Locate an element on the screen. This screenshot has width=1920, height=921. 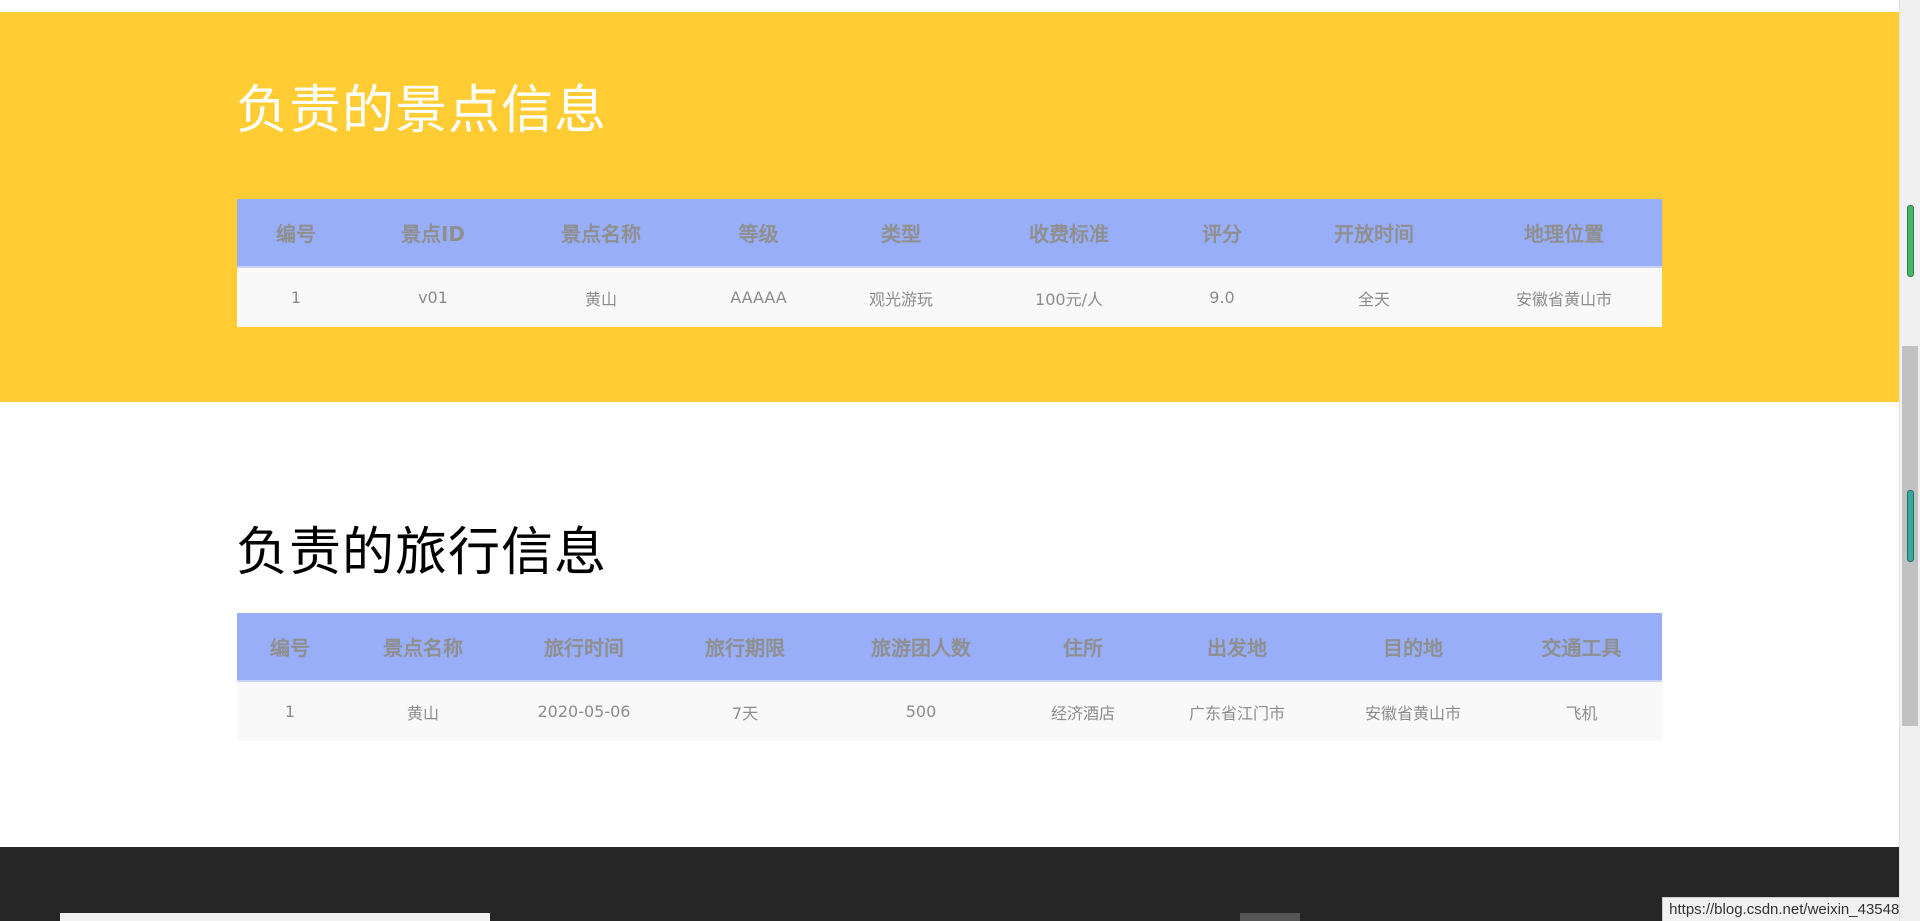
spot-cell-spot-id: v01 is located at coordinates (433, 297).